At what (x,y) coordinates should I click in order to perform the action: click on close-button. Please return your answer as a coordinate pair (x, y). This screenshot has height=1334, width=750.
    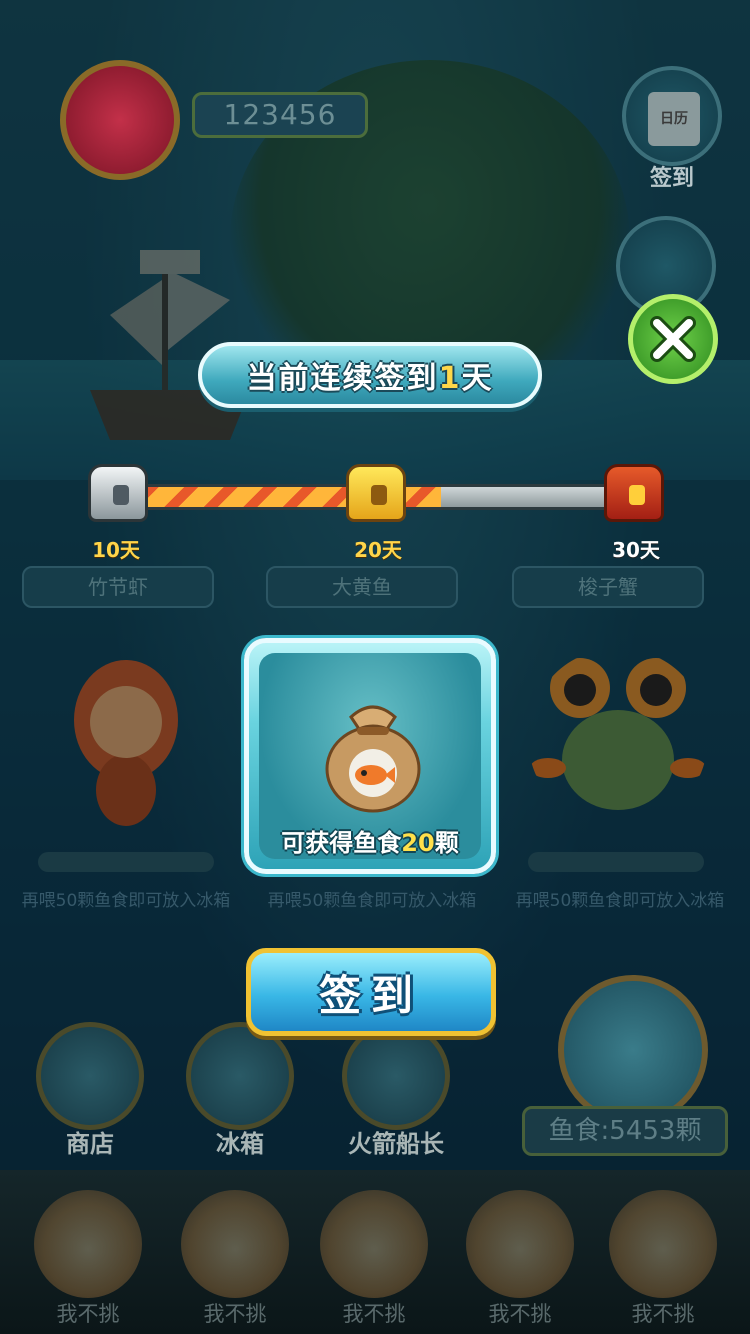
    Looking at the image, I should click on (673, 339).